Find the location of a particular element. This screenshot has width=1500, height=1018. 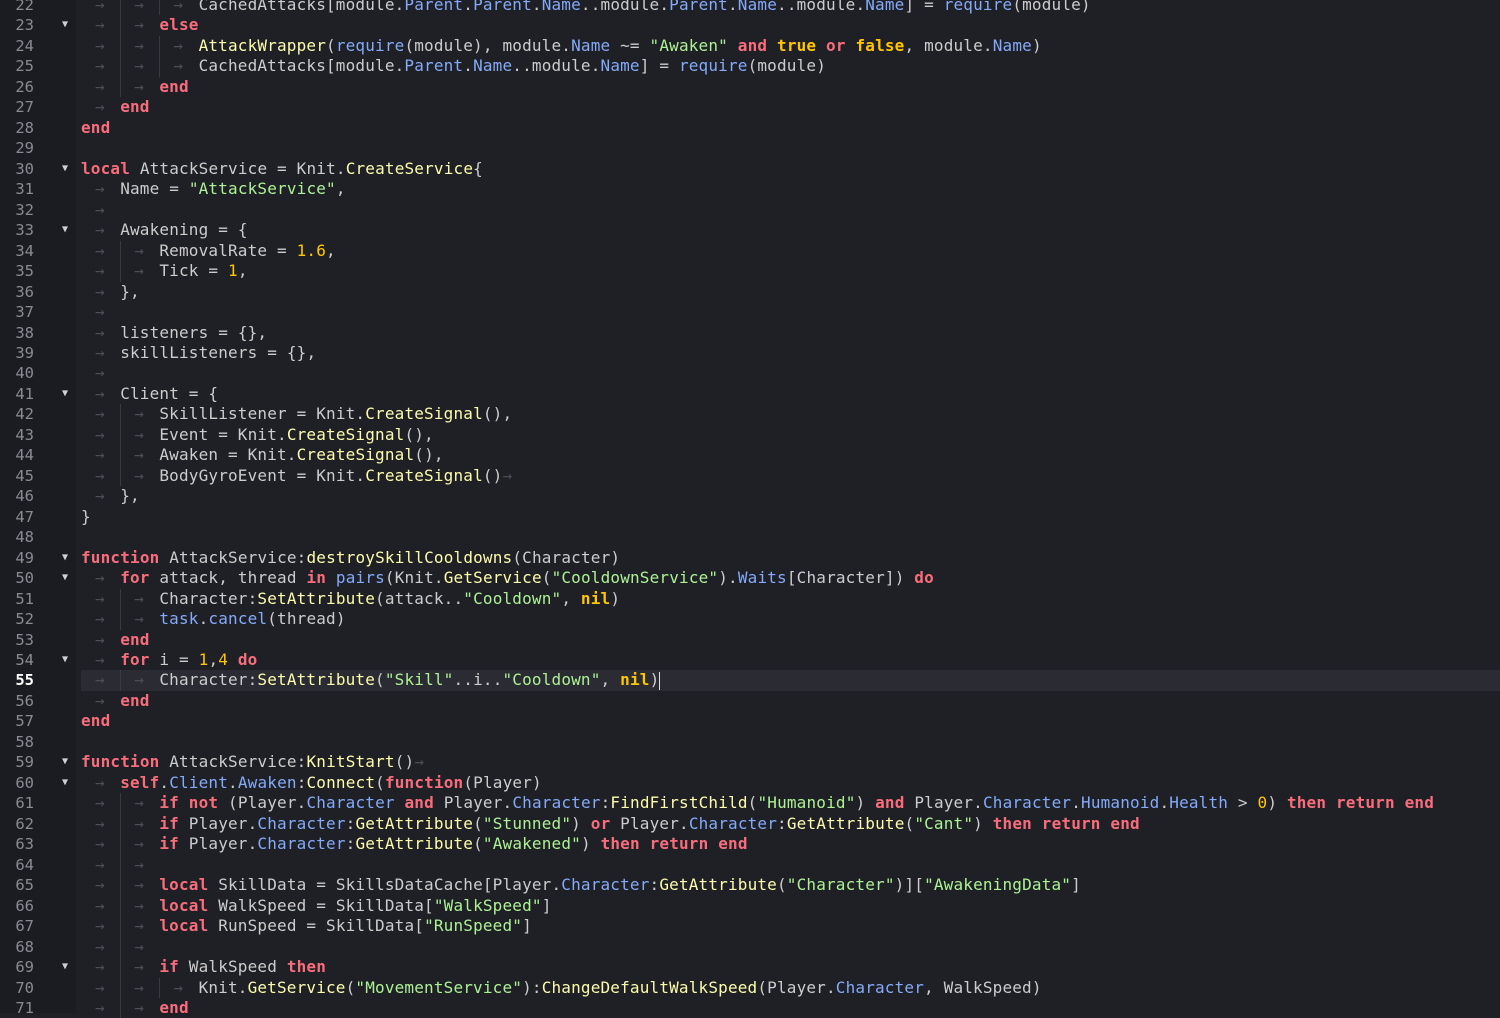

code-line: 69 ▼ → → if WalkSpeed then is located at coordinates (750, 967).